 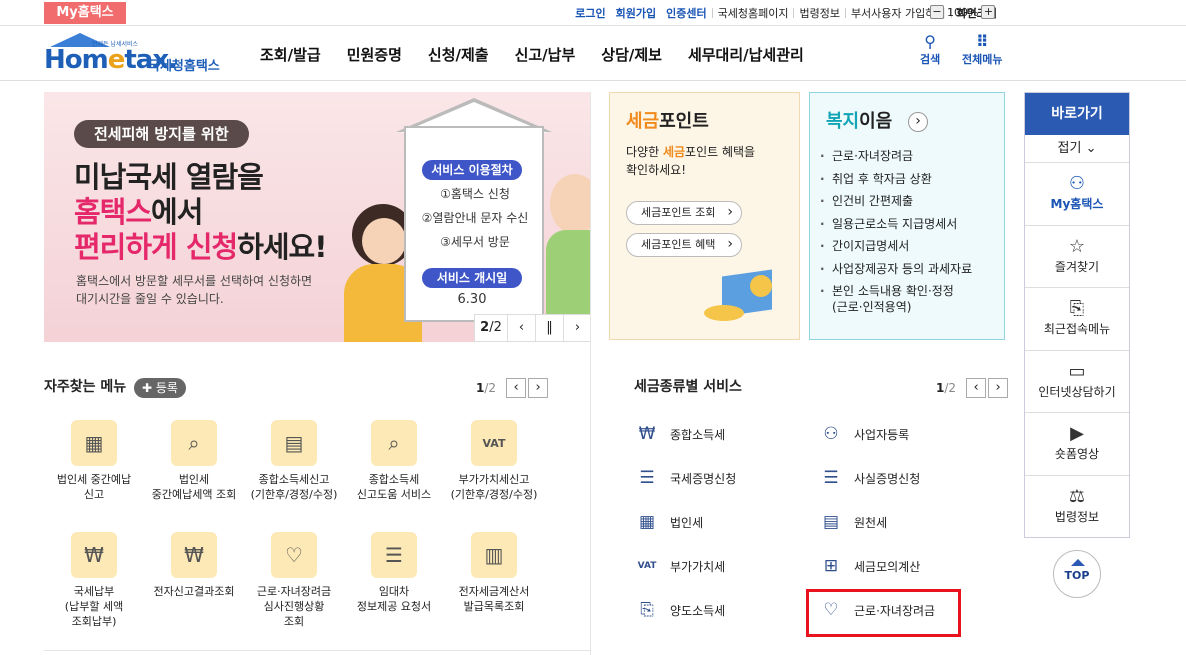 I want to click on welfare-item: 취업 후 학자금 상환, so click(x=896, y=179).